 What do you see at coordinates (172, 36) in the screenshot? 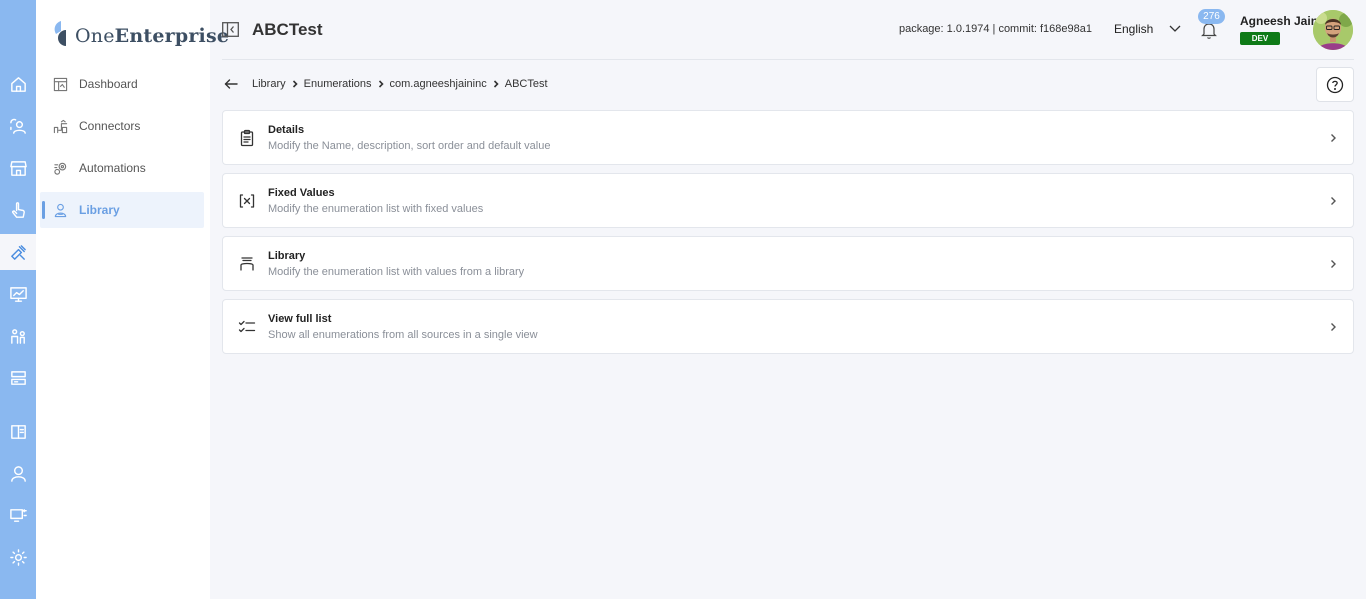
I see `brand-suffix: Enterprise` at bounding box center [172, 36].